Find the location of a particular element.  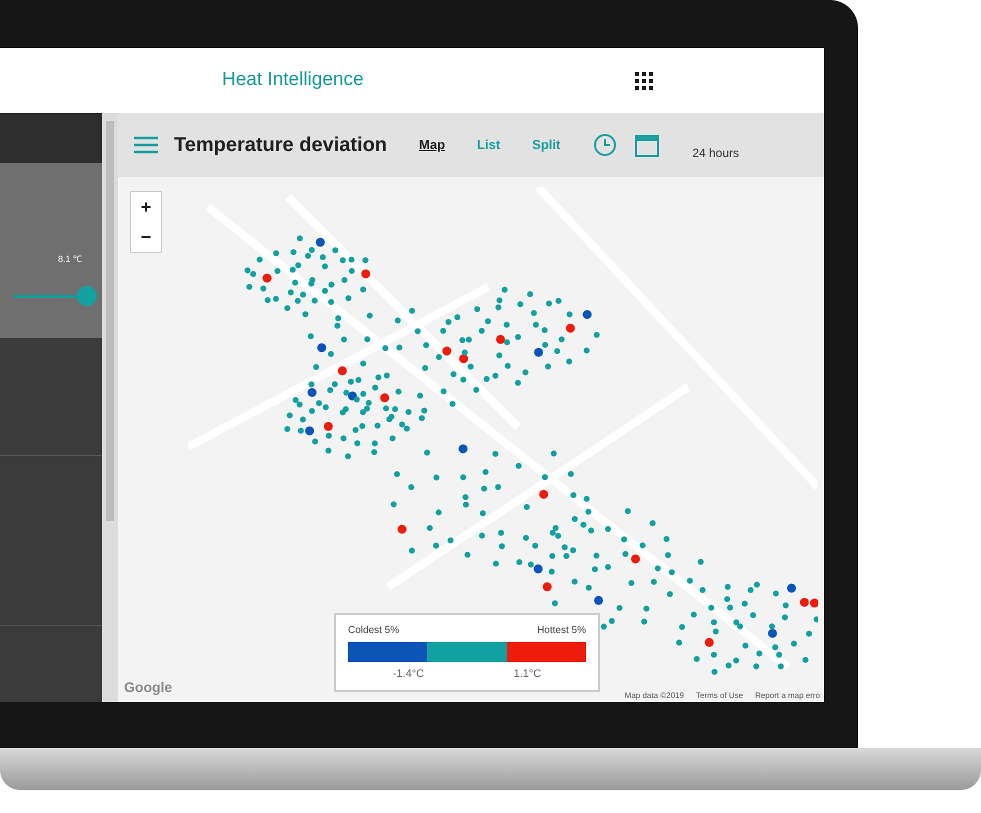

legend-value: -1.4°C is located at coordinates (408, 674).